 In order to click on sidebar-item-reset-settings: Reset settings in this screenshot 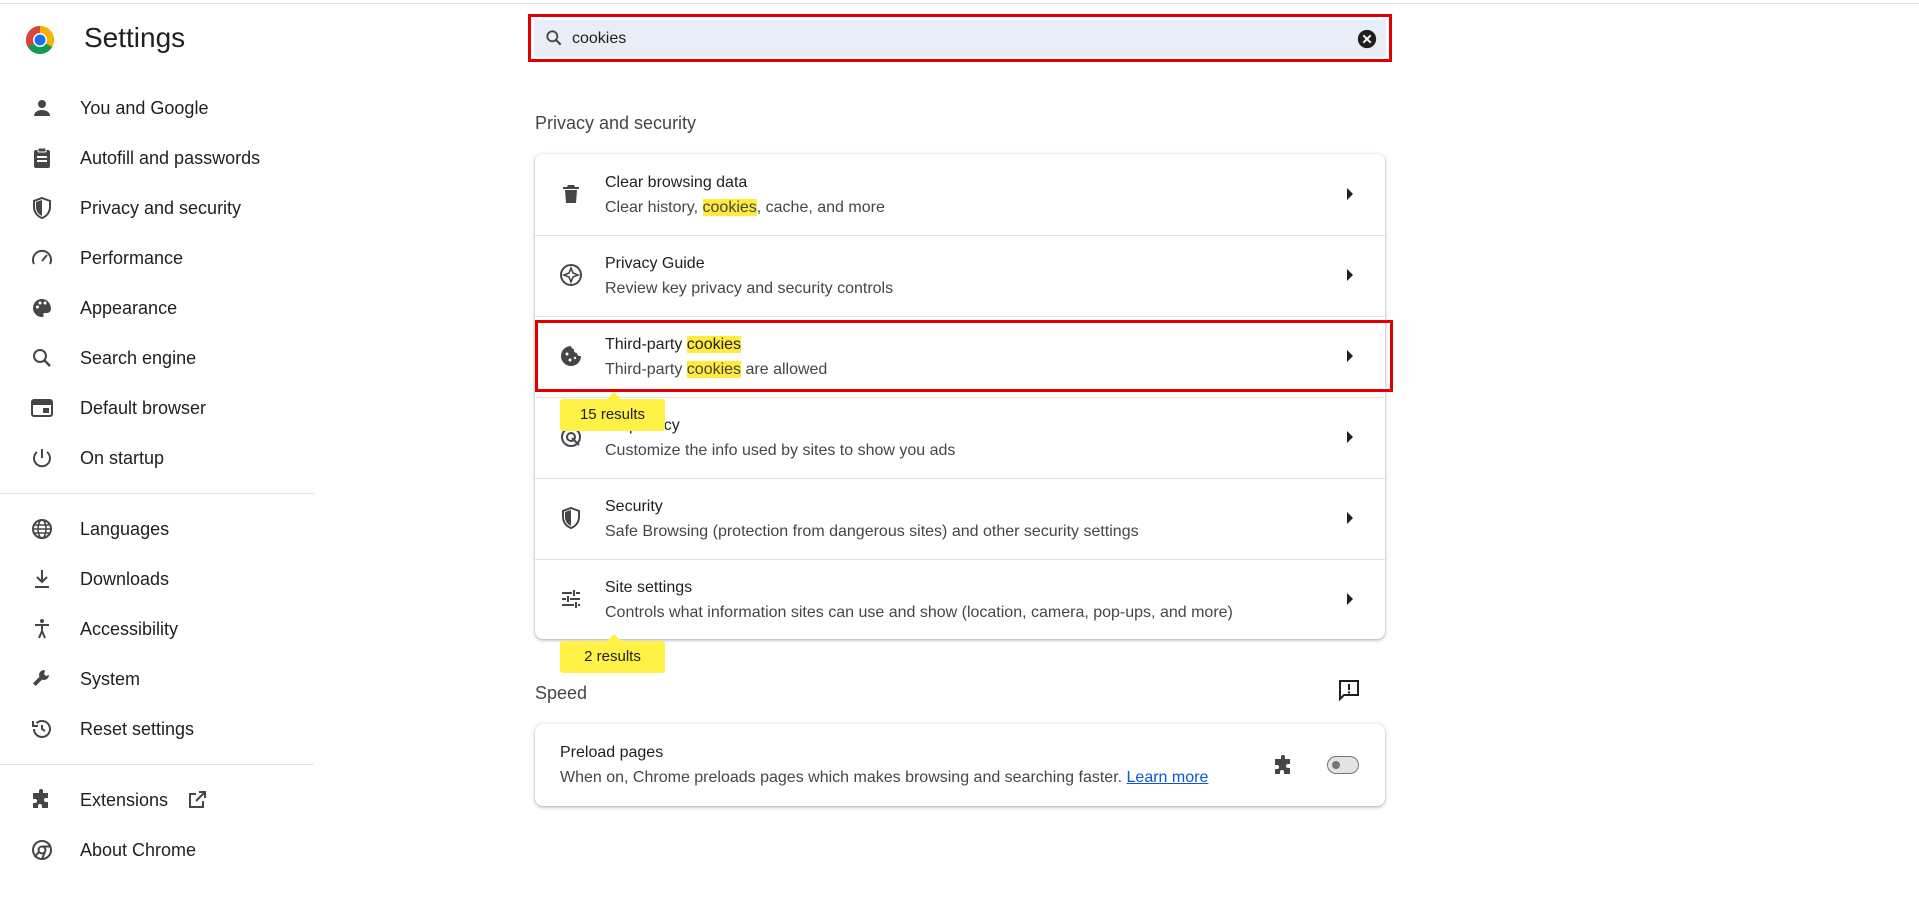, I will do `click(157, 729)`.